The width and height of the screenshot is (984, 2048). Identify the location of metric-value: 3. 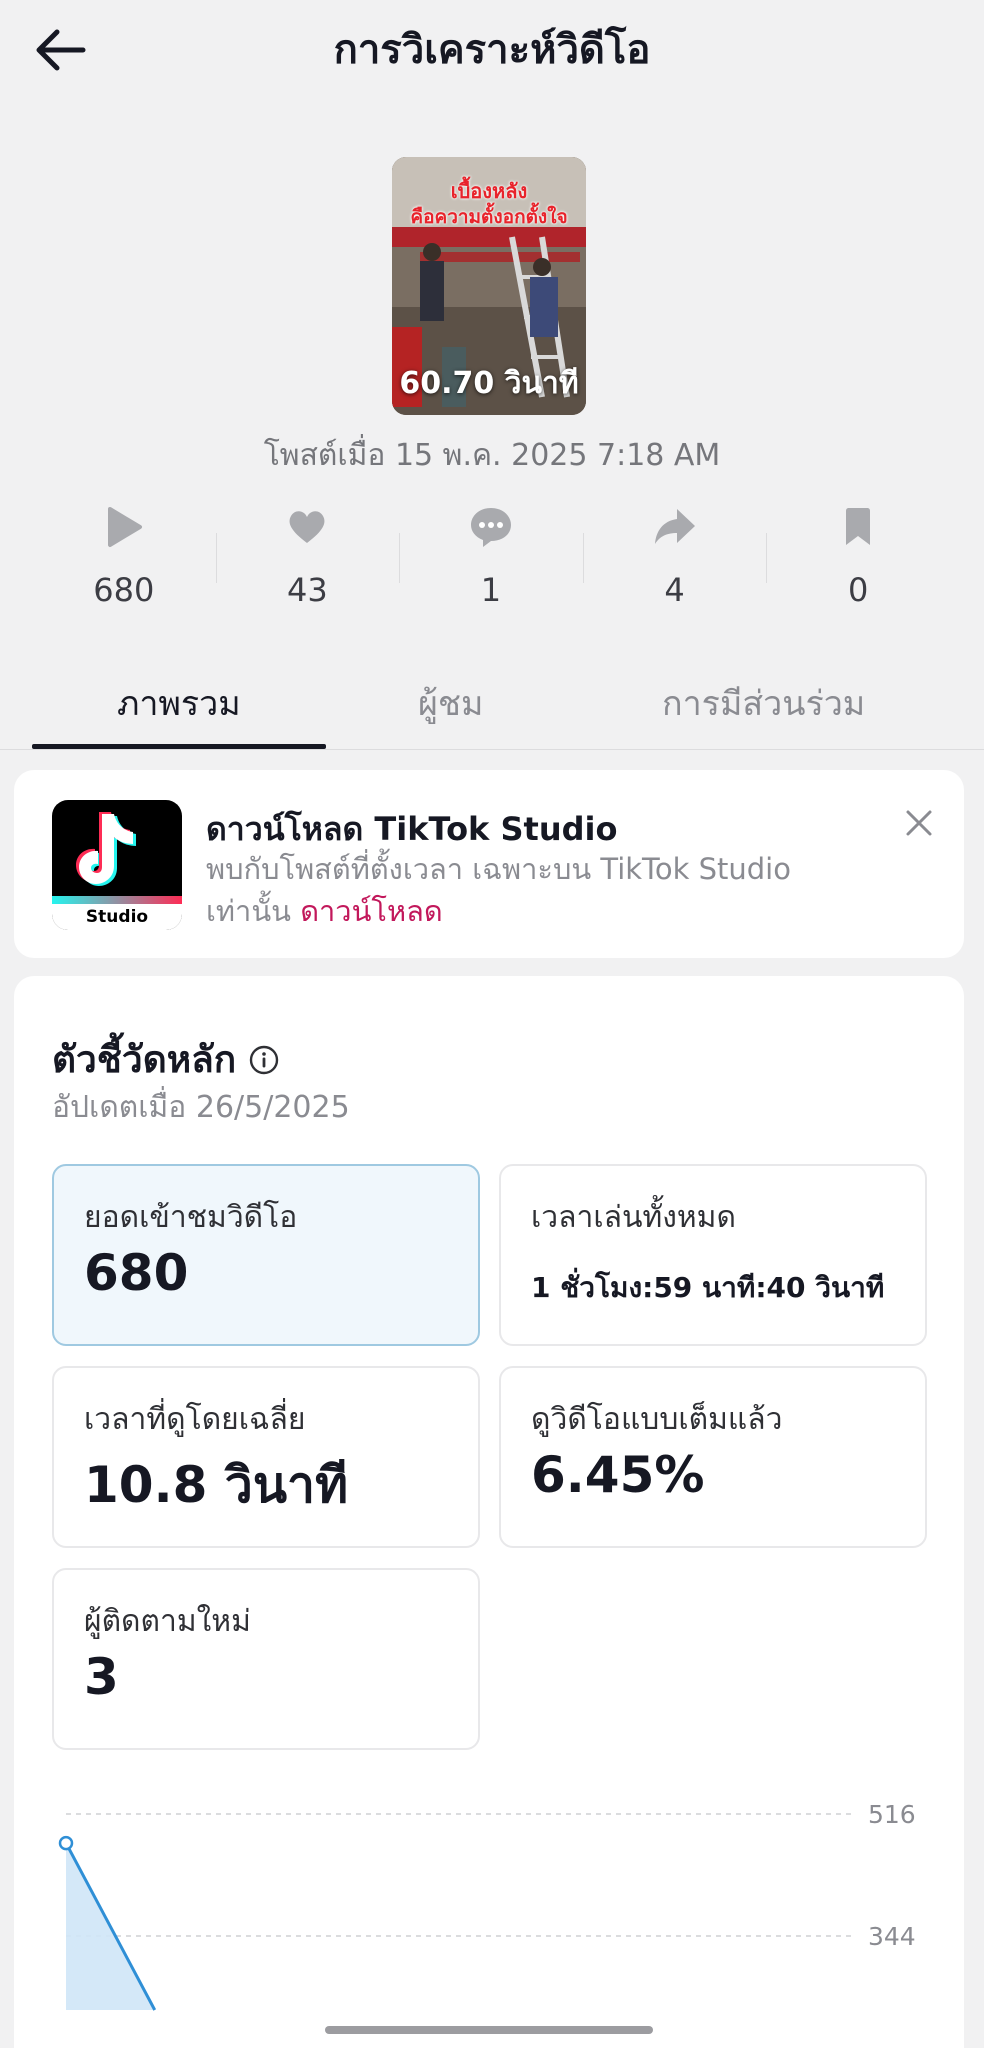
(101, 1677).